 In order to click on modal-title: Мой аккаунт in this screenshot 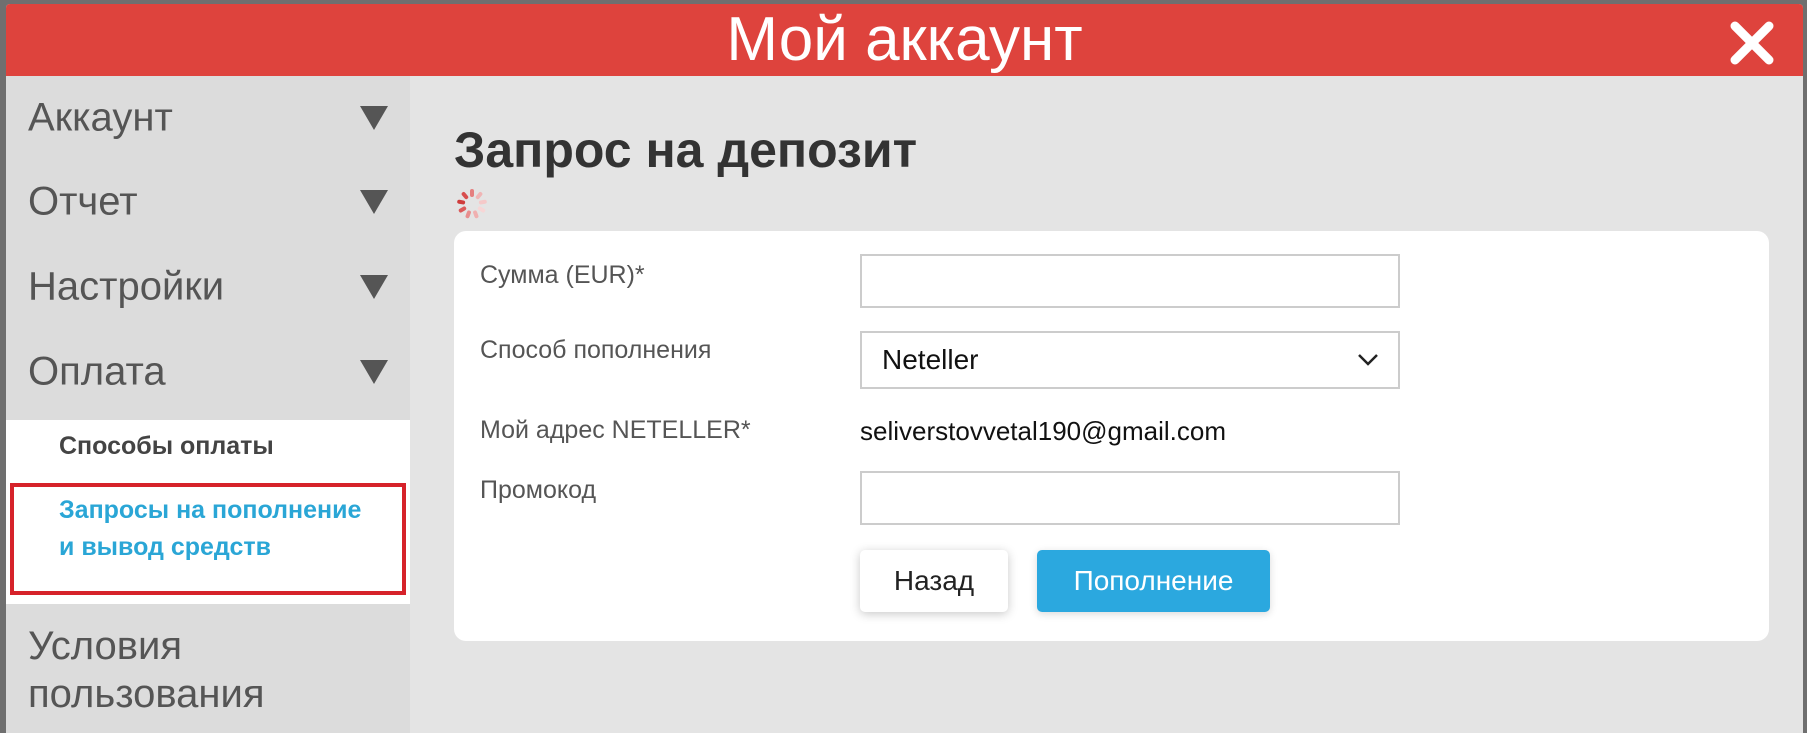, I will do `click(904, 39)`.